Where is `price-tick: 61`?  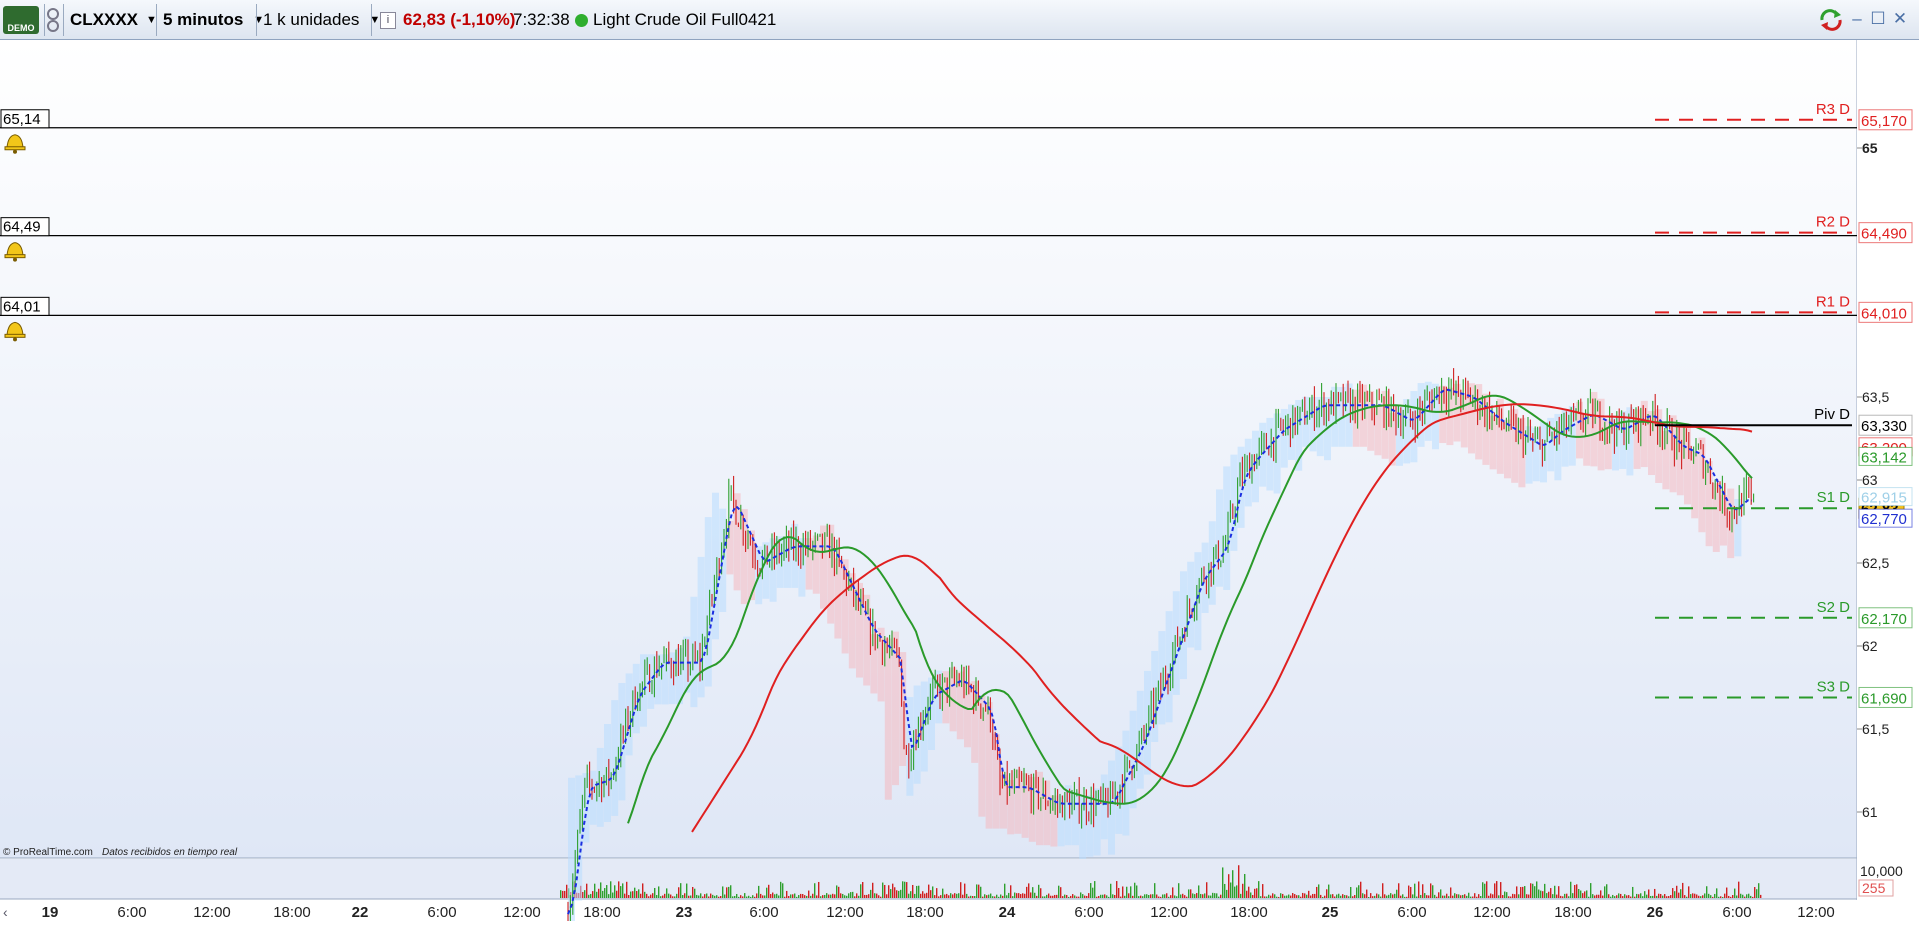
price-tick: 61 is located at coordinates (1870, 812).